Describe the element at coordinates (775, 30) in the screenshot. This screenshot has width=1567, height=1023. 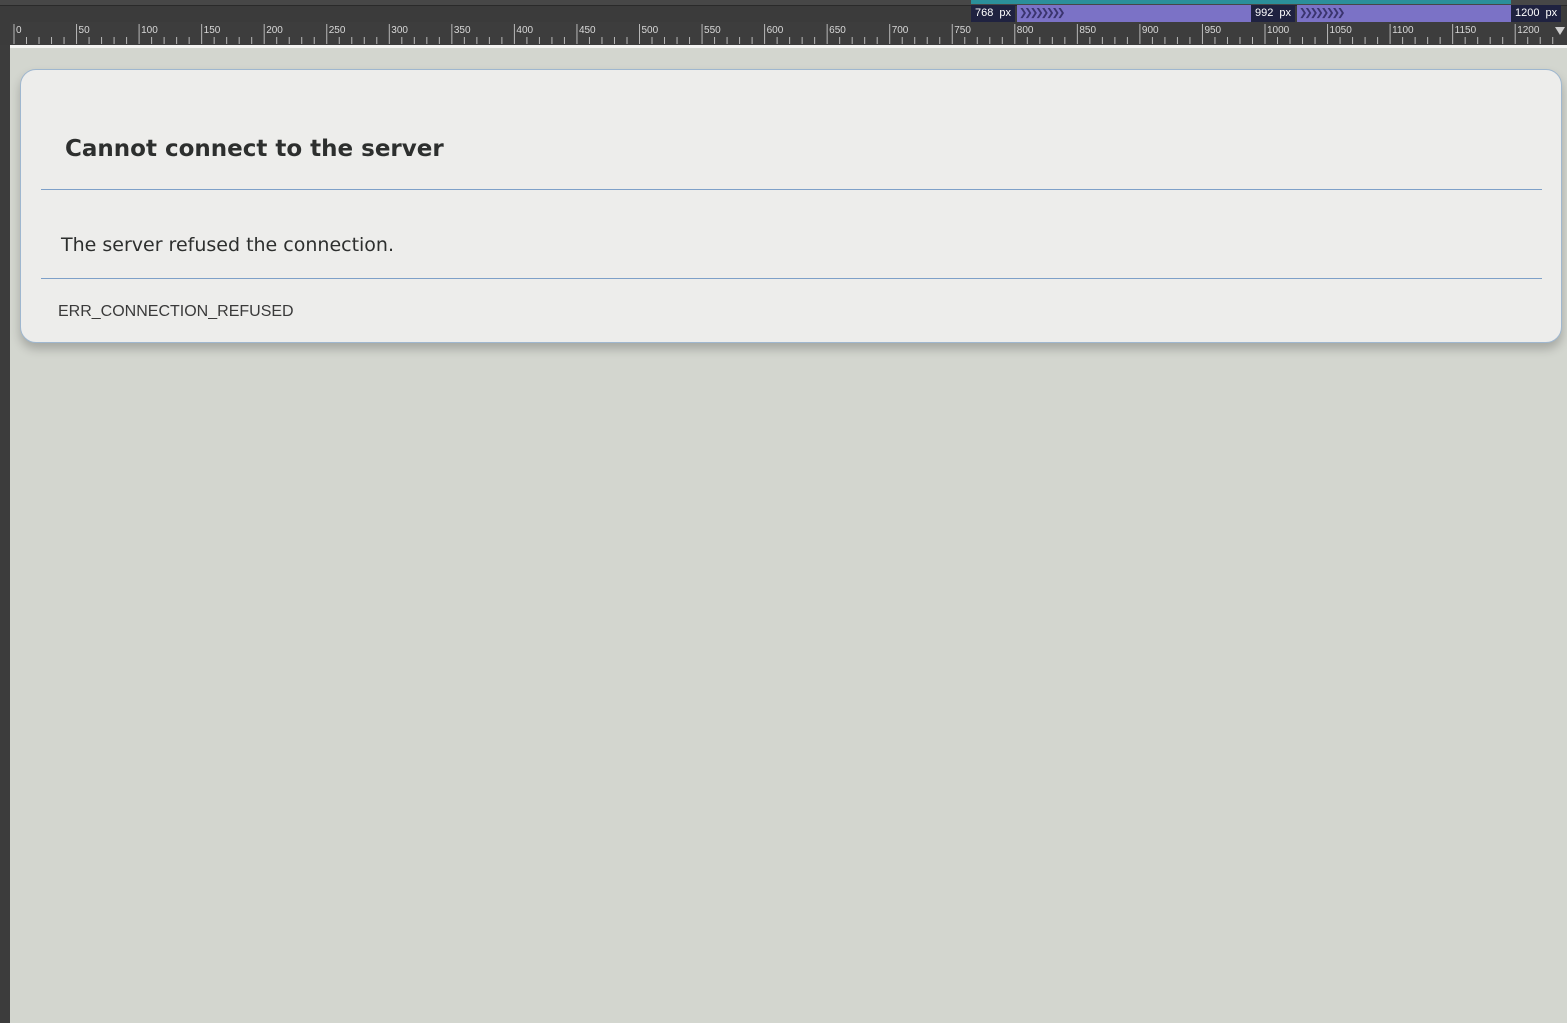
I see `ruler-tick-label: 600` at that location.